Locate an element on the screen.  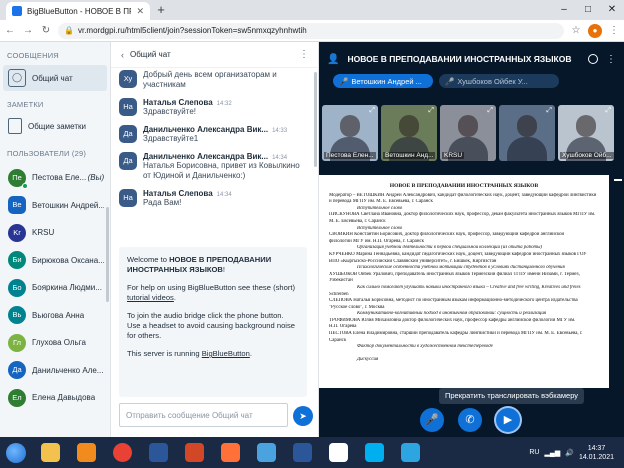
recording-icon is located at coordinates (593, 59).